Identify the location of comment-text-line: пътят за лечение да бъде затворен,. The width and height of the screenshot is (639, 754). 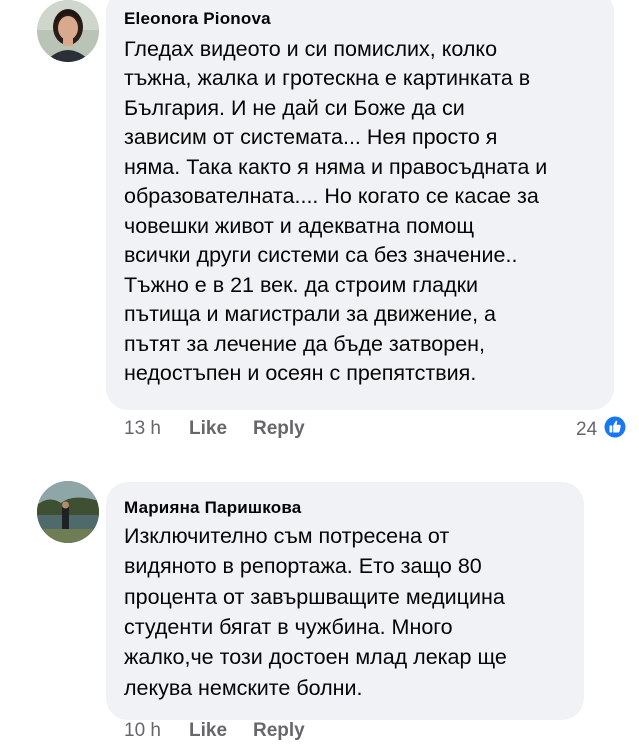
(305, 344).